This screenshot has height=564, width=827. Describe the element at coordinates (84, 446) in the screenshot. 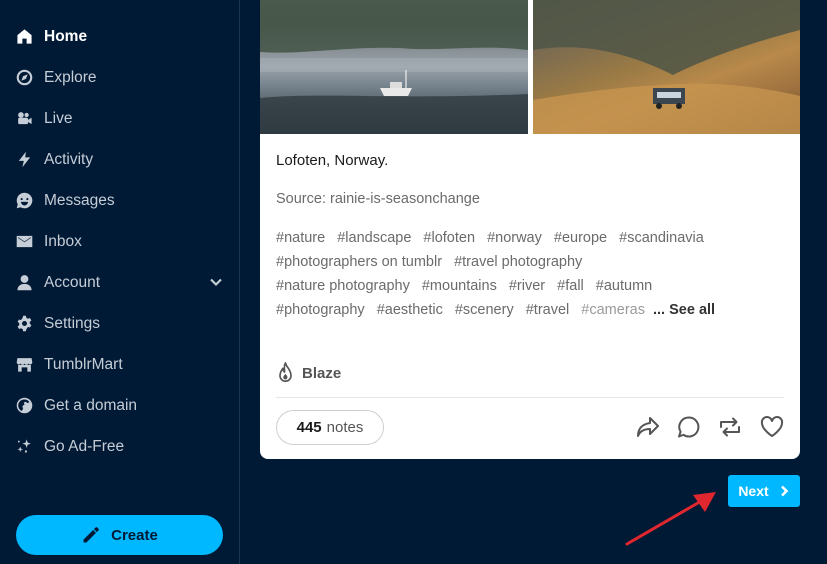

I see `sidebar-item-label: Go Ad-Free` at that location.